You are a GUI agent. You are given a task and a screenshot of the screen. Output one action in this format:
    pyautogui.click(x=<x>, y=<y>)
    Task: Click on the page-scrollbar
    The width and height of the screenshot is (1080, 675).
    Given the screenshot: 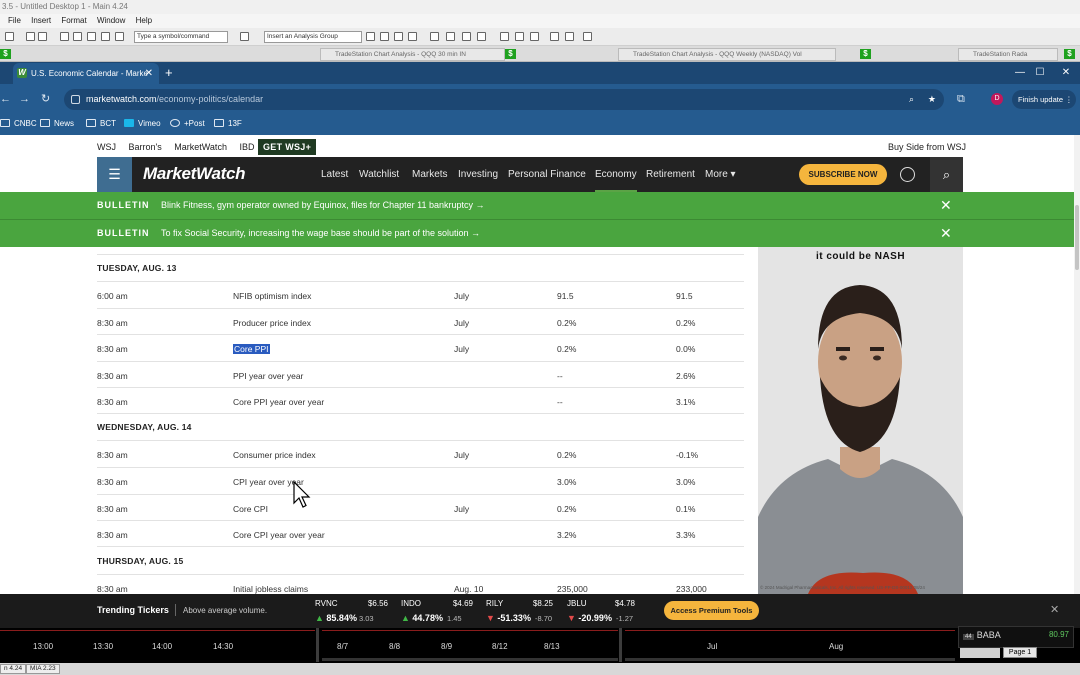 What is the action you would take?
    pyautogui.click(x=1077, y=364)
    